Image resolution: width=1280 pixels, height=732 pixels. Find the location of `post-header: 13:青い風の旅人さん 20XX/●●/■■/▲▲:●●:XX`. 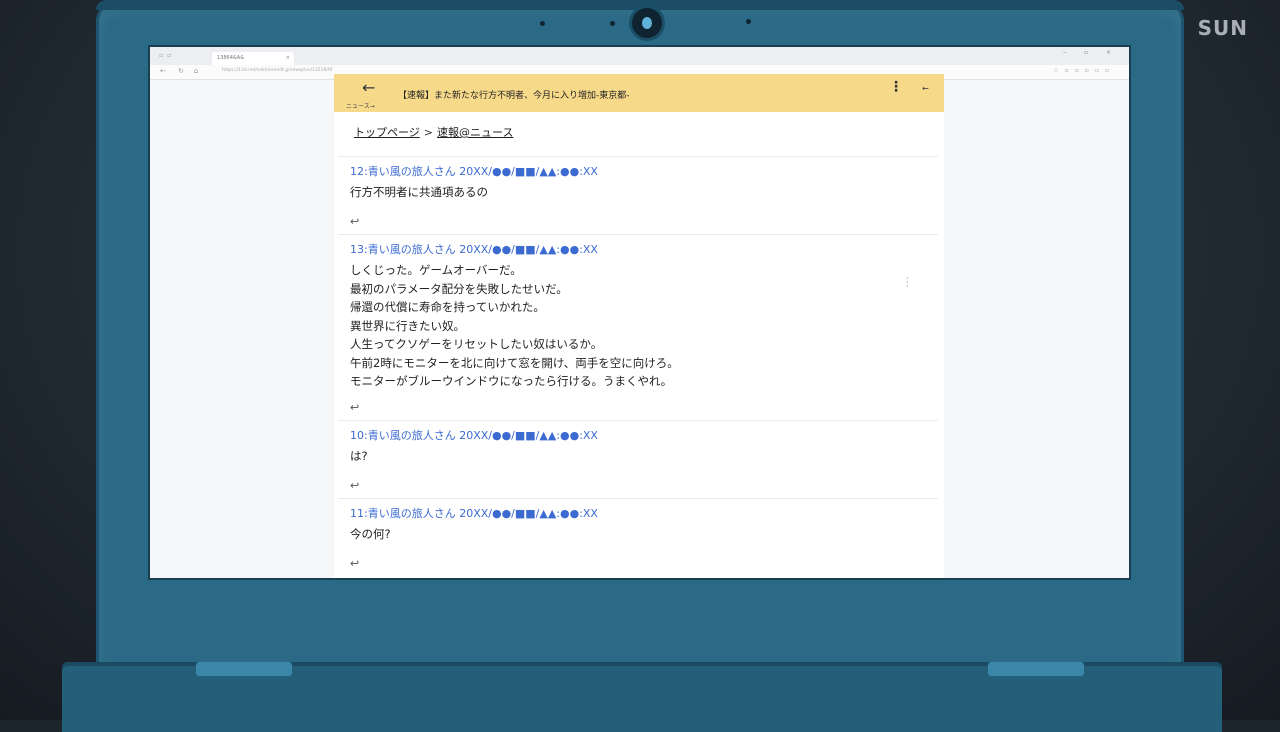

post-header: 13:青い風の旅人さん 20XX/●●/■■/▲▲:●●:XX is located at coordinates (474, 249).